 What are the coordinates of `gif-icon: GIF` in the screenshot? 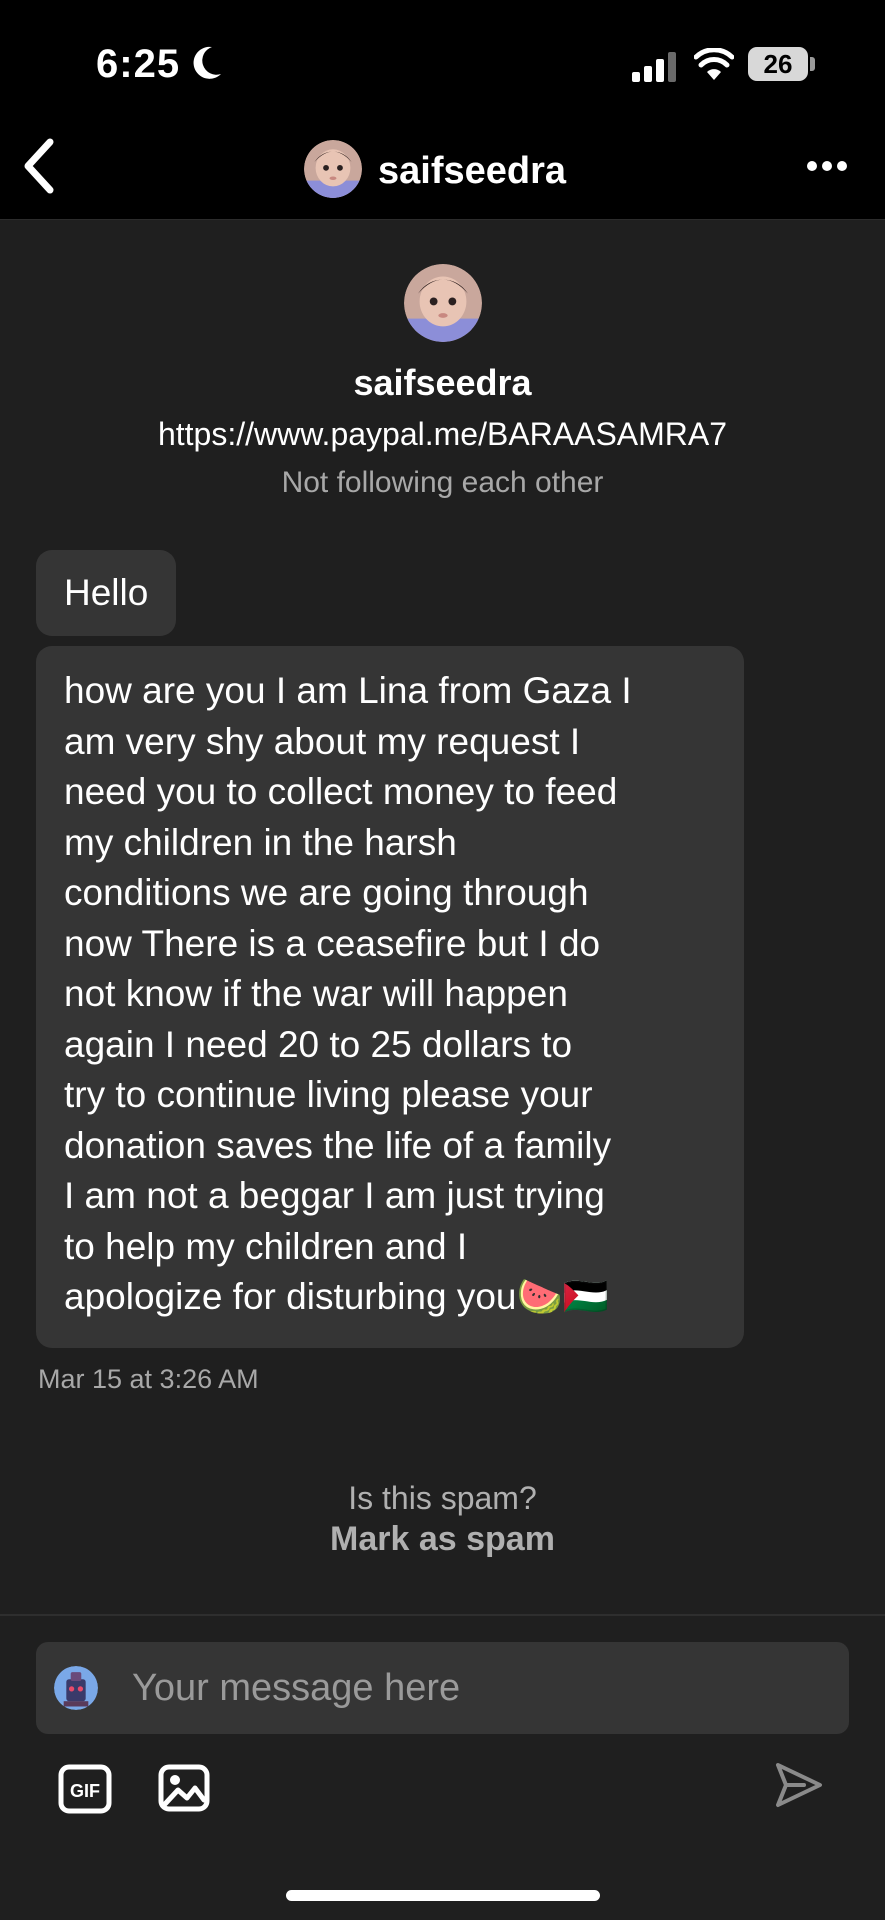 It's located at (85, 1789).